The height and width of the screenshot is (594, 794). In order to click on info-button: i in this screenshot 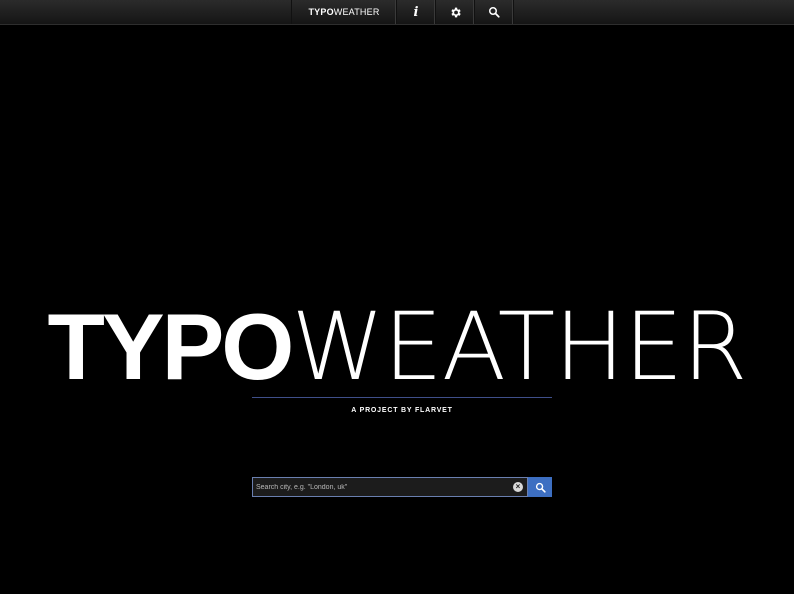, I will do `click(416, 12)`.